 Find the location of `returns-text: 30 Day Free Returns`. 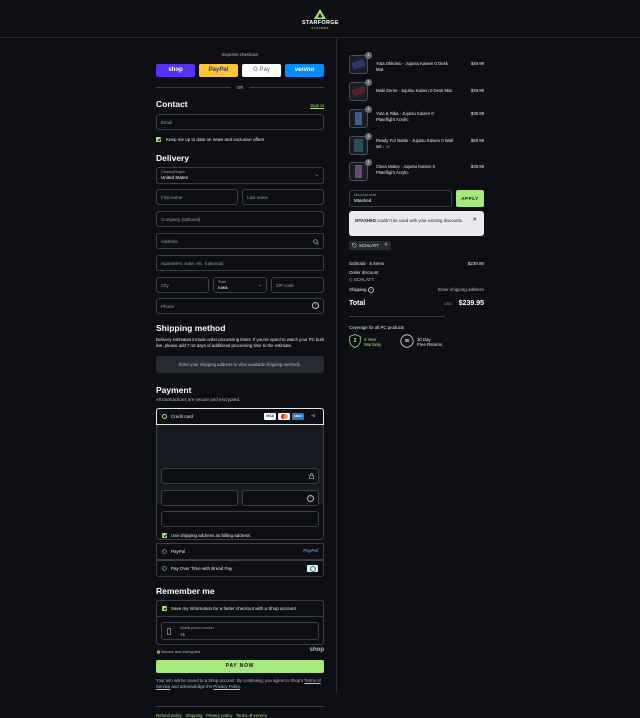

returns-text: 30 Day Free Returns is located at coordinates (429, 342).